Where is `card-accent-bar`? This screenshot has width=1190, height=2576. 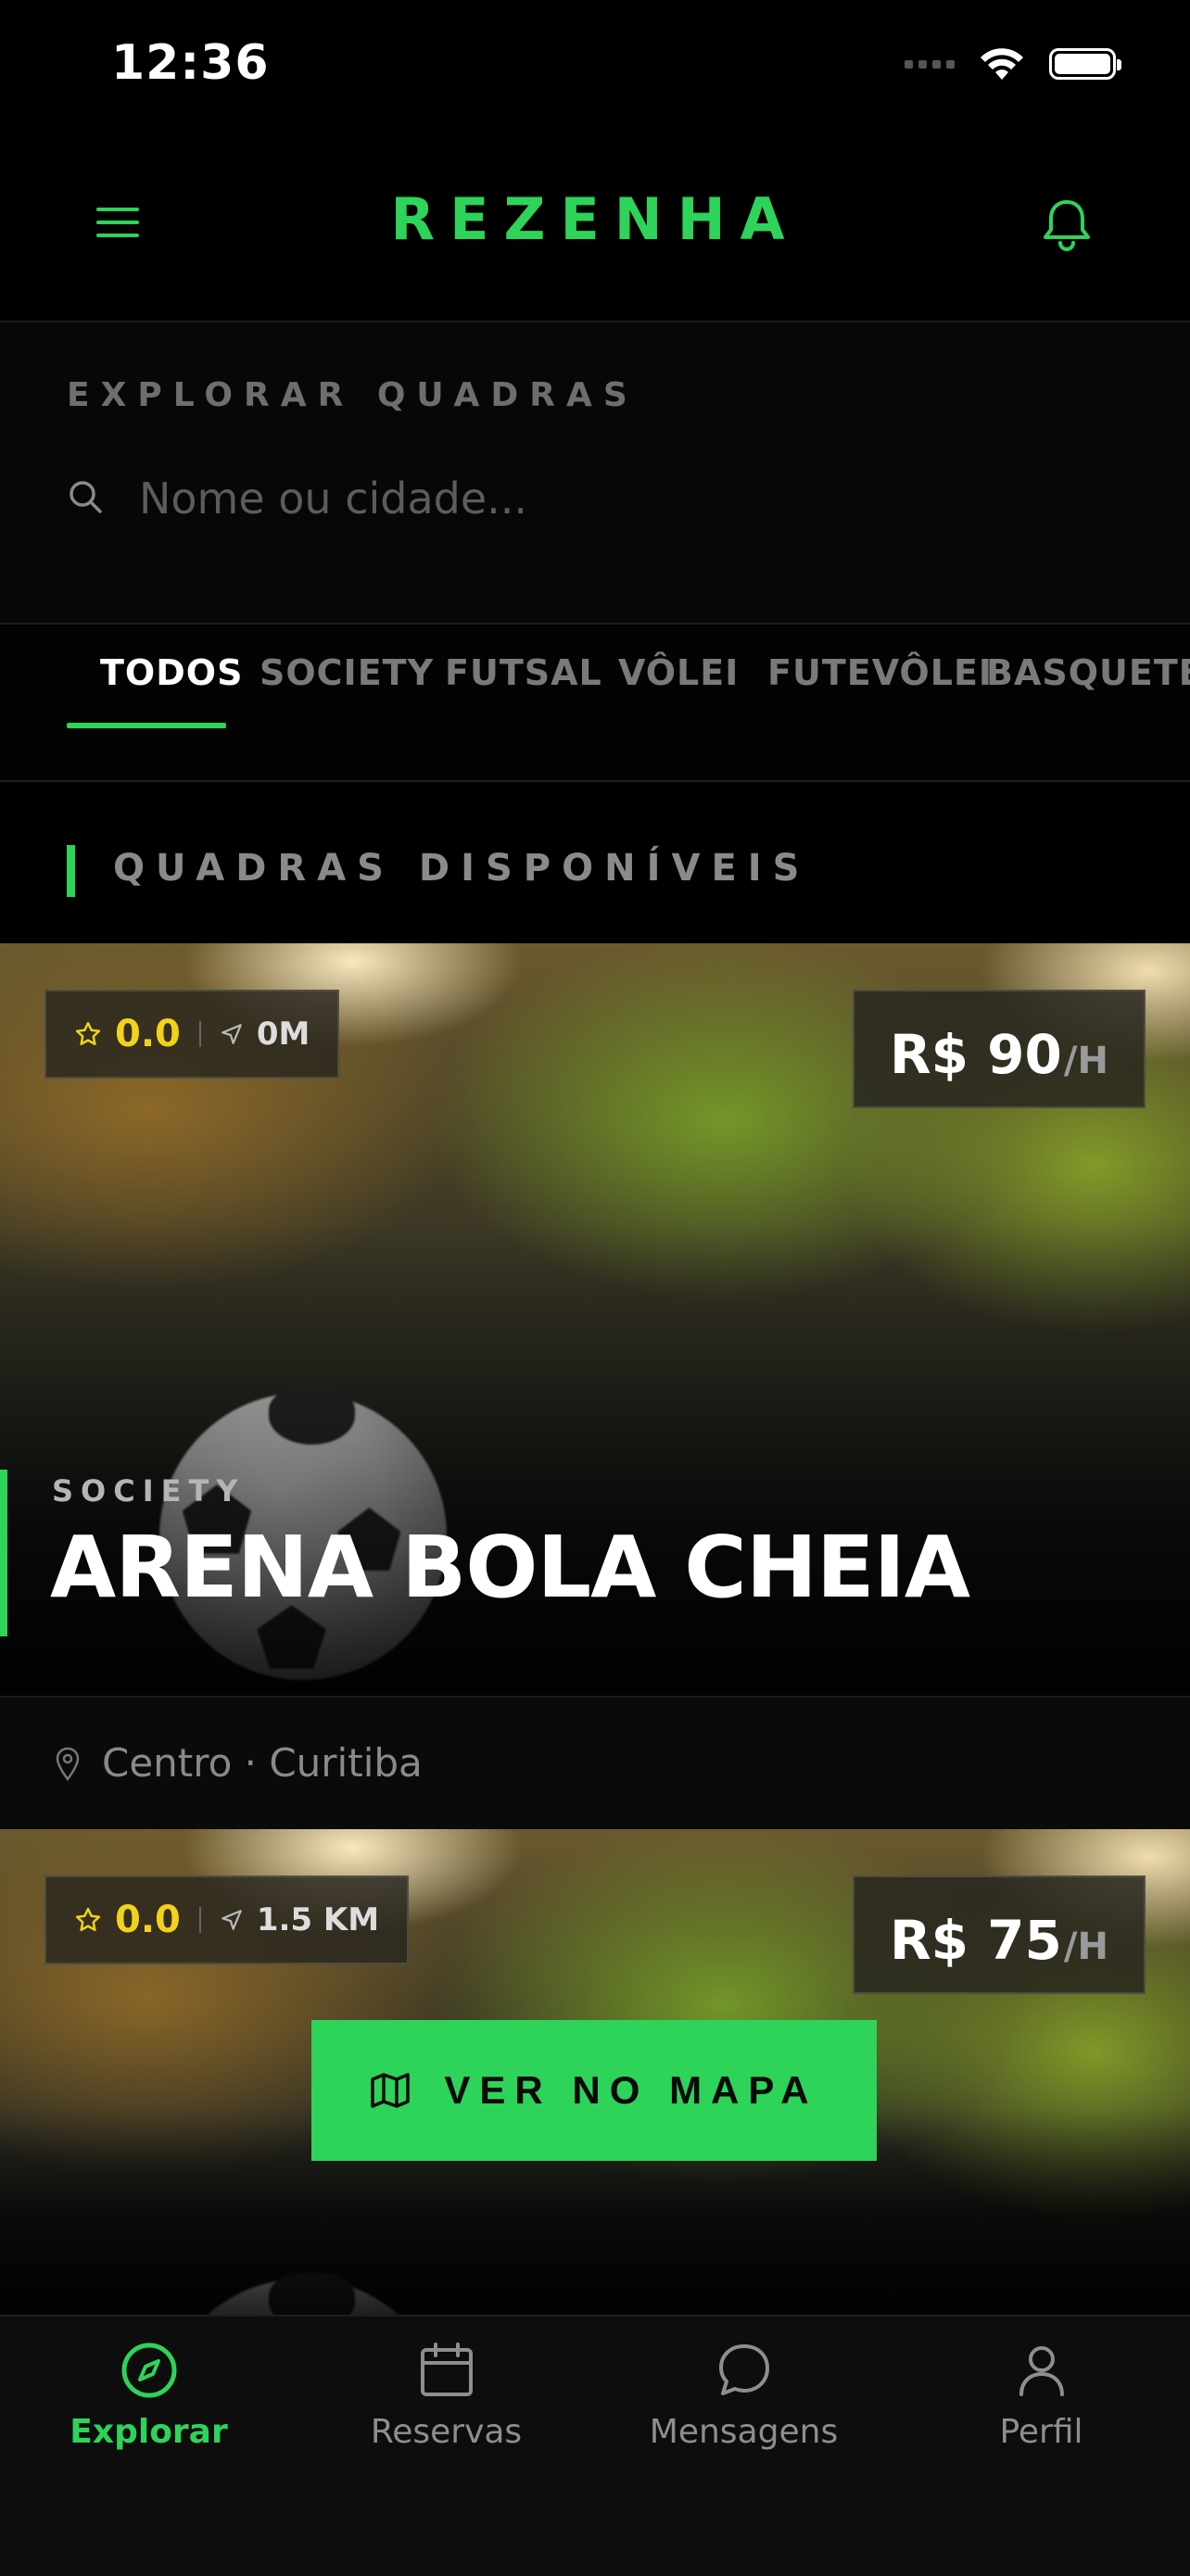 card-accent-bar is located at coordinates (3, 1553).